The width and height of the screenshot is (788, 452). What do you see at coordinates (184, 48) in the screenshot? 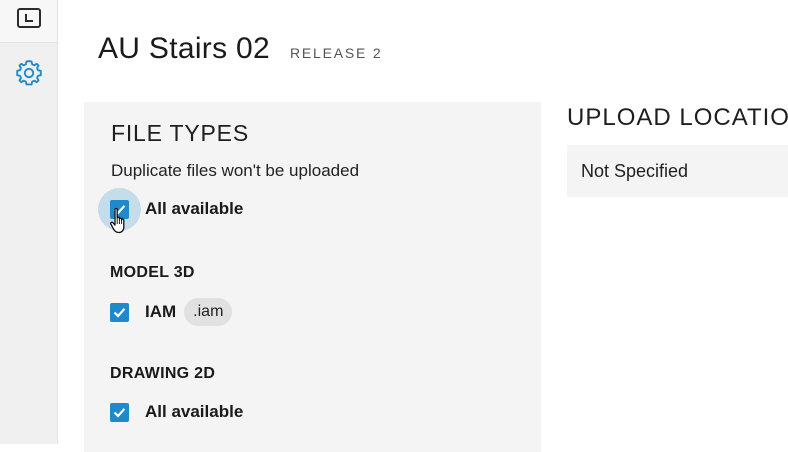
I see `page-title: AU Stairs 02` at bounding box center [184, 48].